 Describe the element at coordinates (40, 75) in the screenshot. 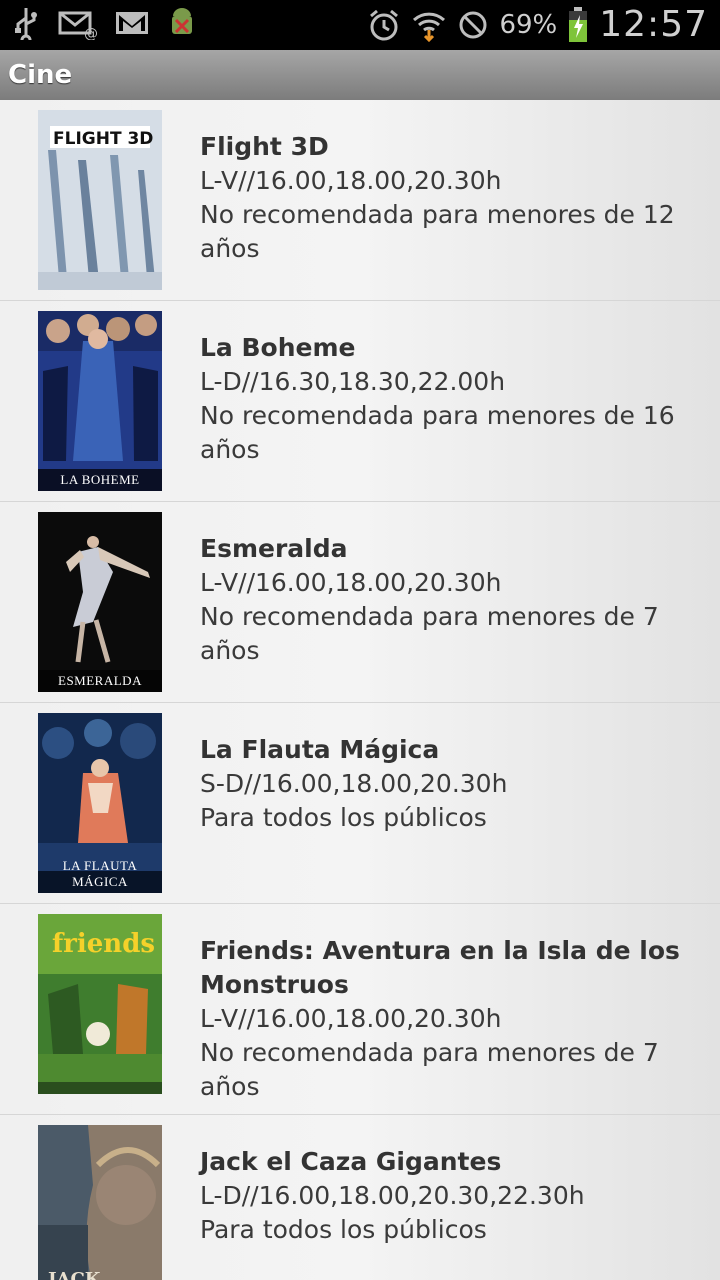

I see `page-title: Cine` at that location.